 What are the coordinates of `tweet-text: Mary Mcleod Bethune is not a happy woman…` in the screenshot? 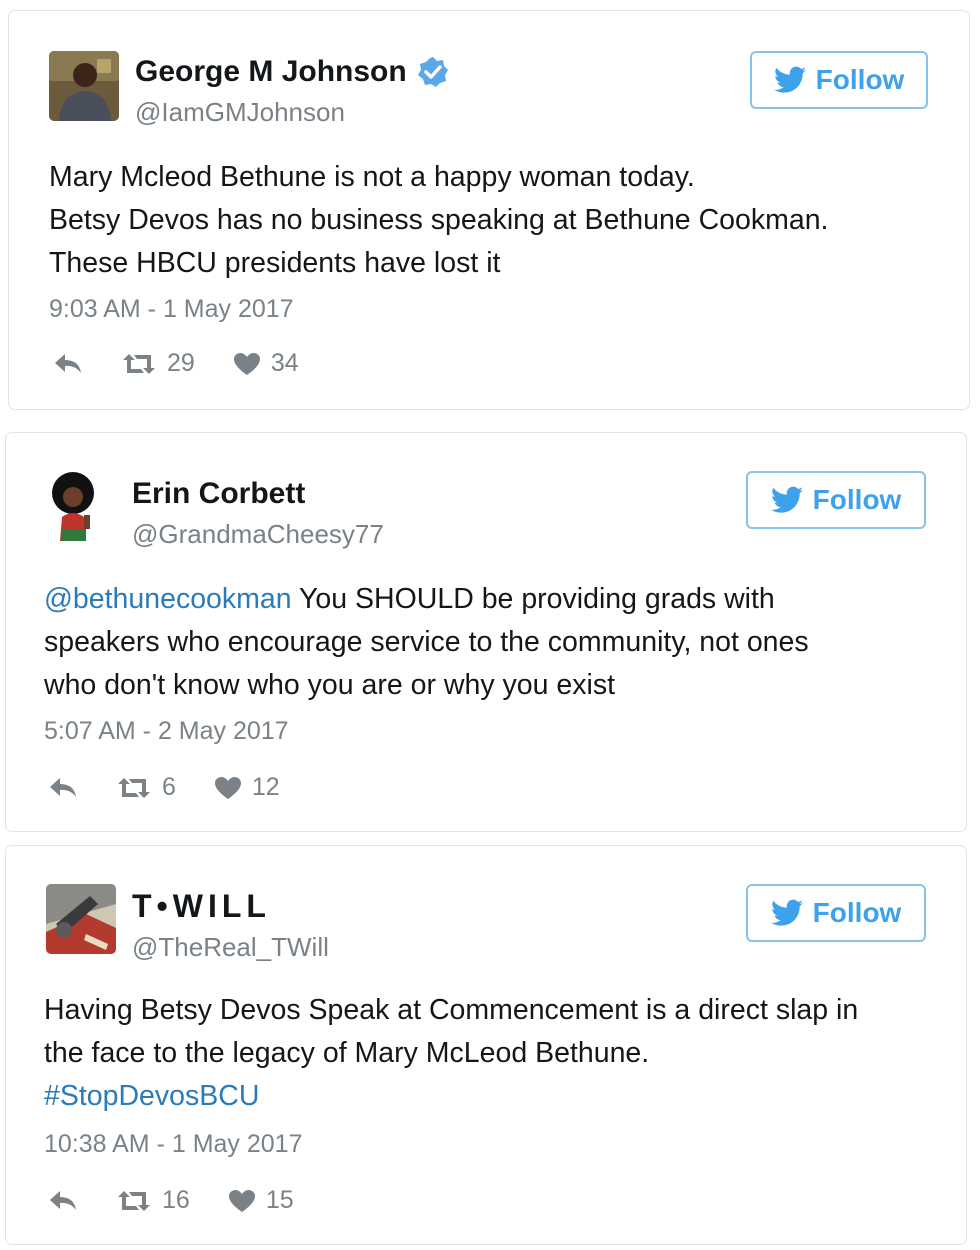 It's located at (438, 220).